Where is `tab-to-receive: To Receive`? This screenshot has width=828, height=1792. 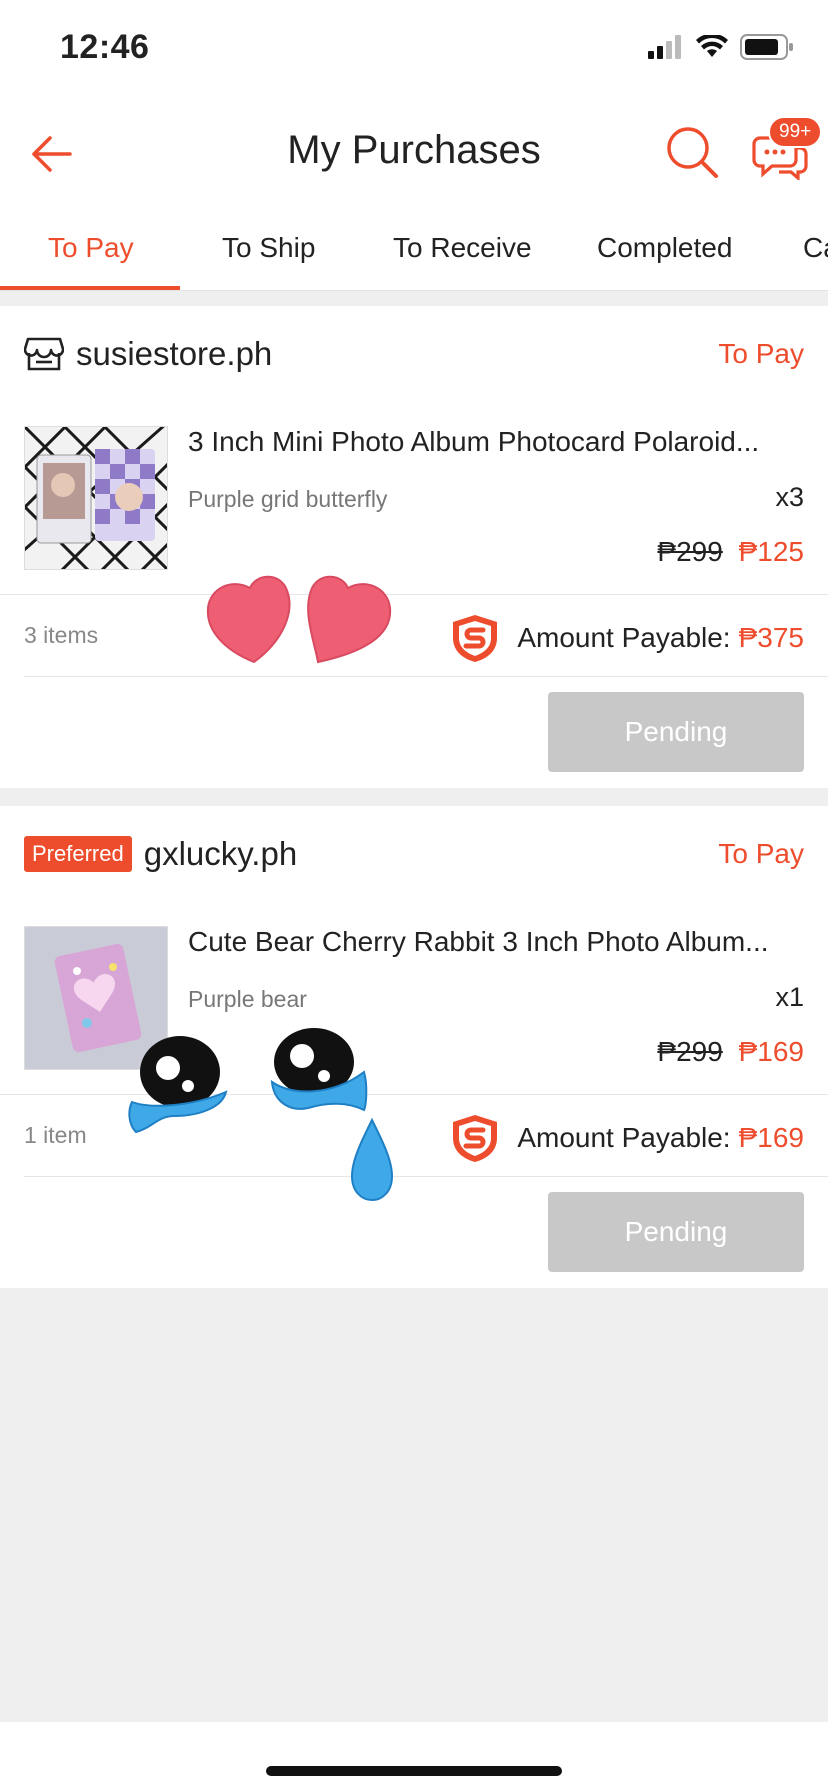 tab-to-receive: To Receive is located at coordinates (462, 248).